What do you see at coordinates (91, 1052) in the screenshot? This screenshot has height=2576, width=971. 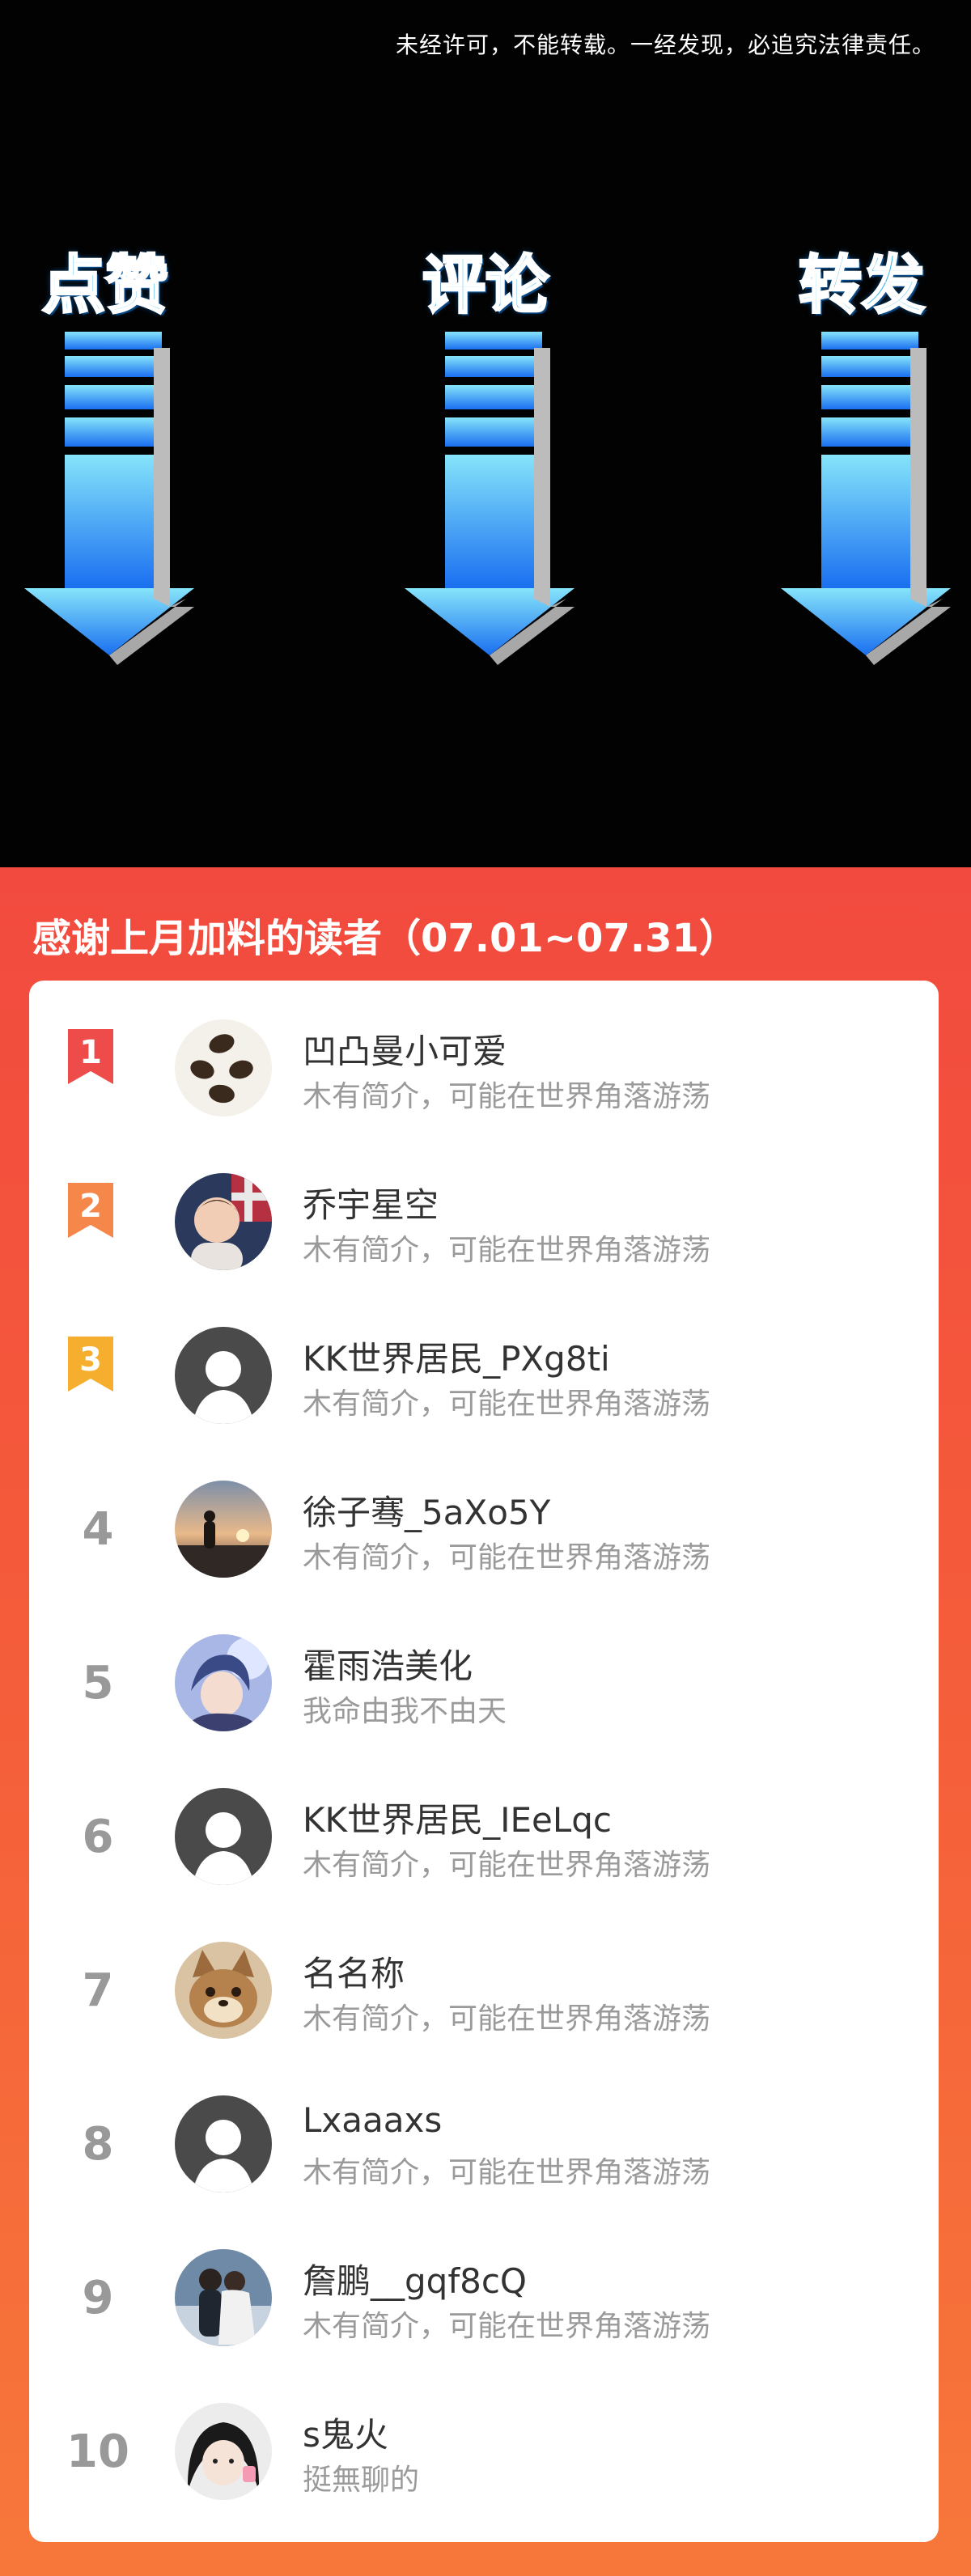 I see `svg-text: 1` at bounding box center [91, 1052].